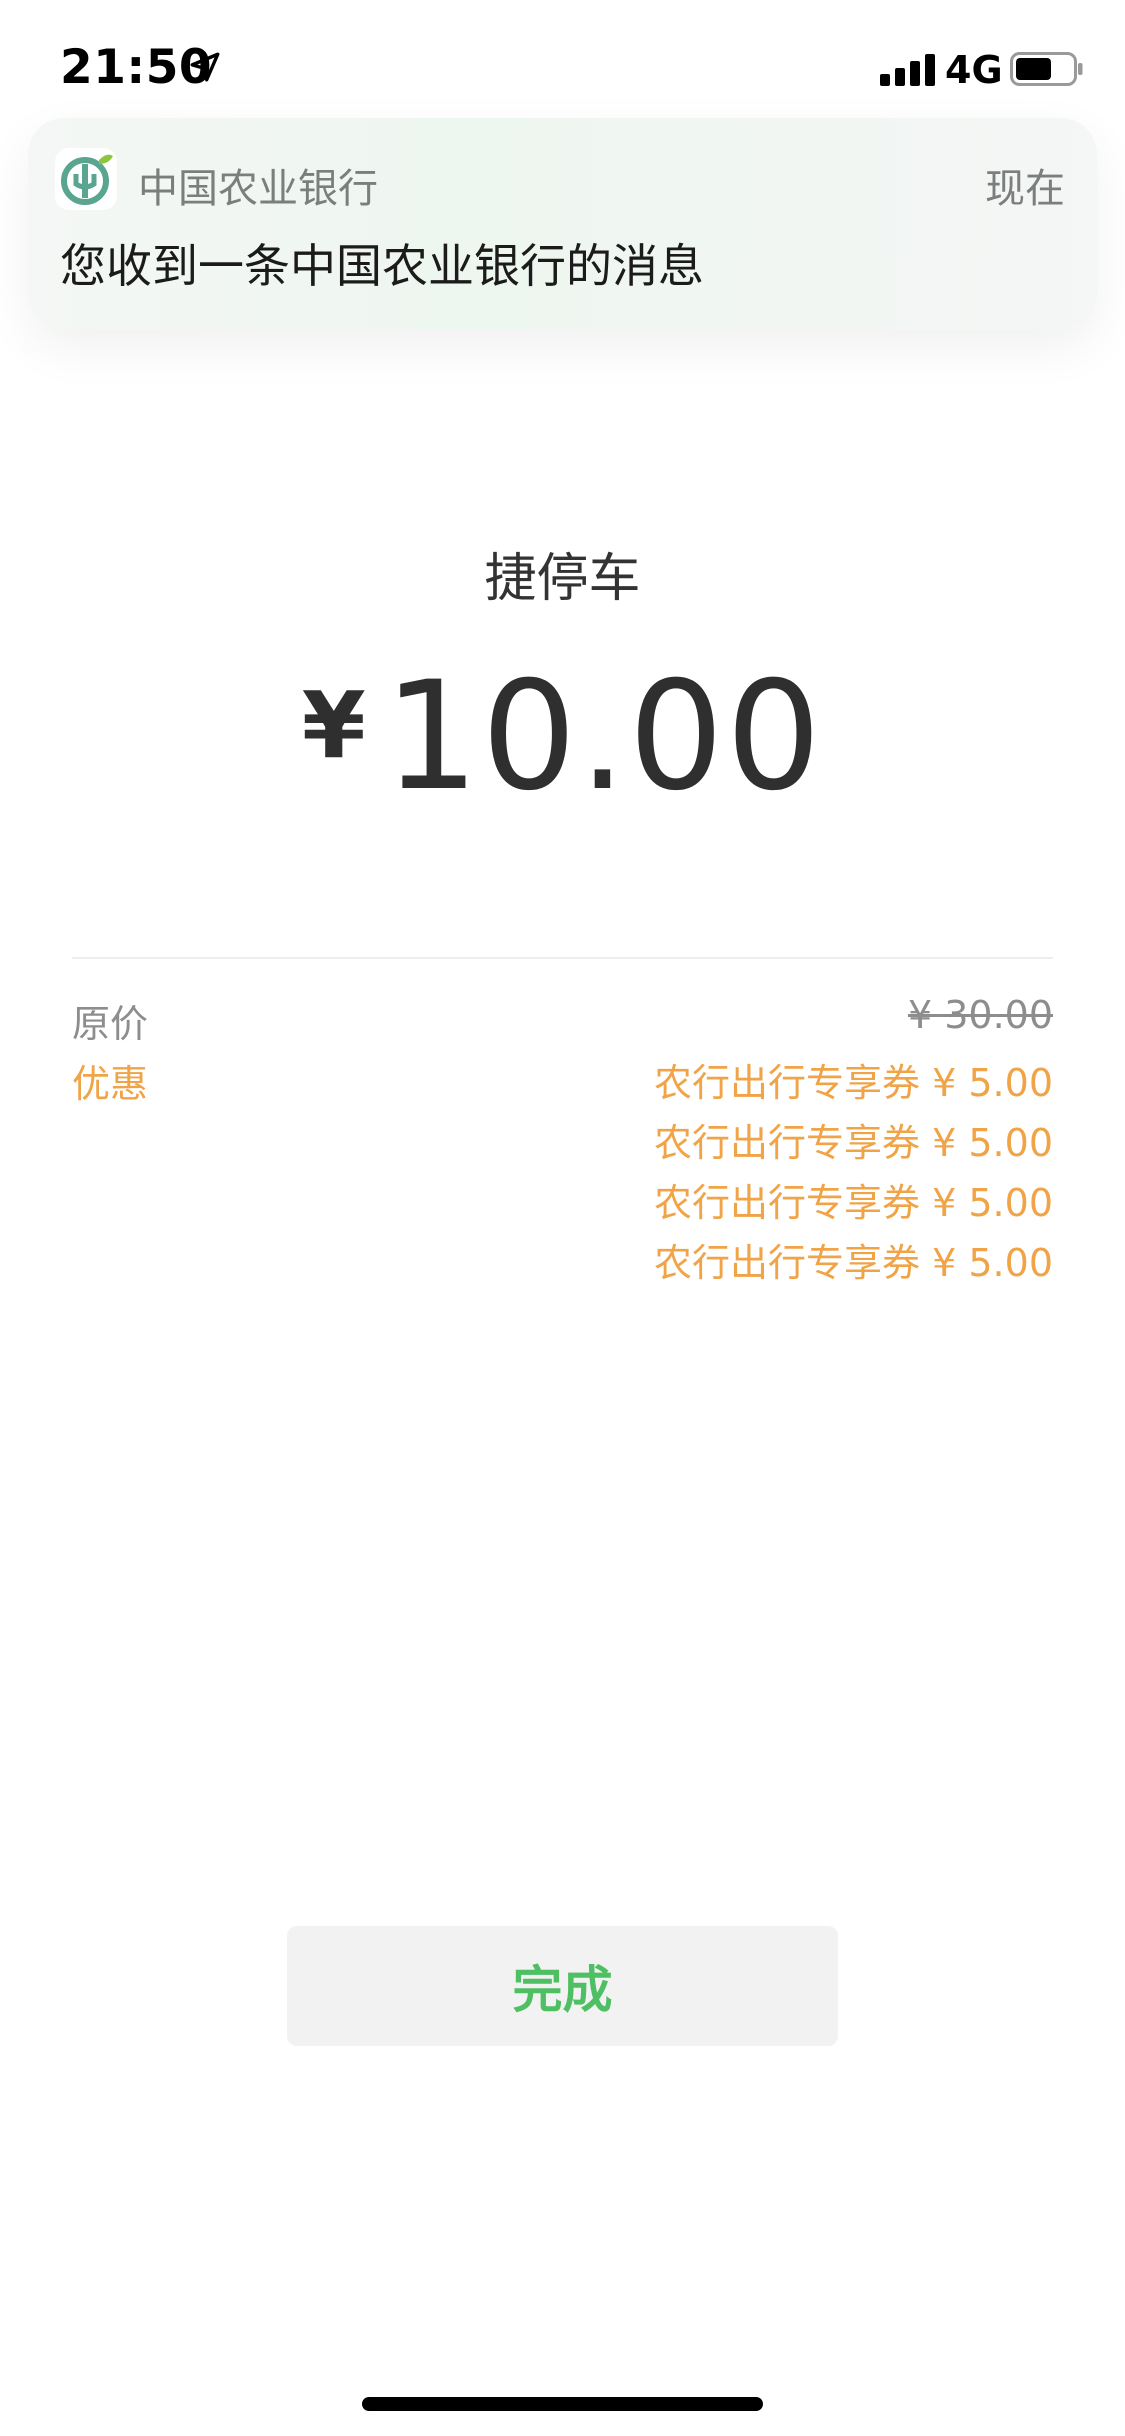 The width and height of the screenshot is (1125, 2436). I want to click on battery-icon, so click(1046, 69).